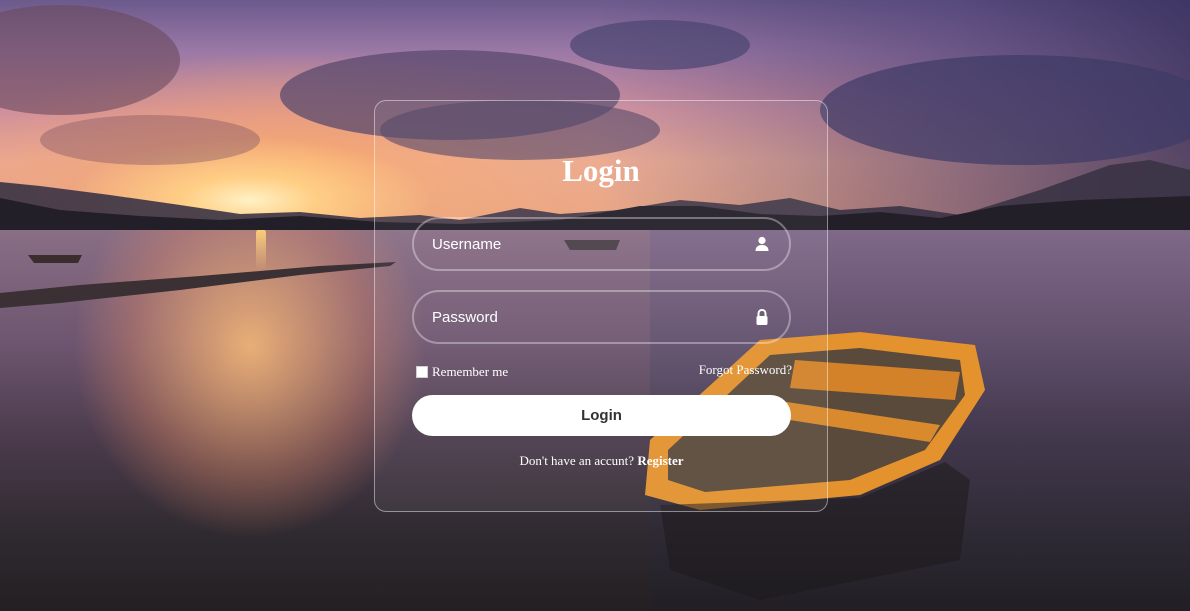 Image resolution: width=1190 pixels, height=611 pixels. I want to click on register-link: Register, so click(660, 460).